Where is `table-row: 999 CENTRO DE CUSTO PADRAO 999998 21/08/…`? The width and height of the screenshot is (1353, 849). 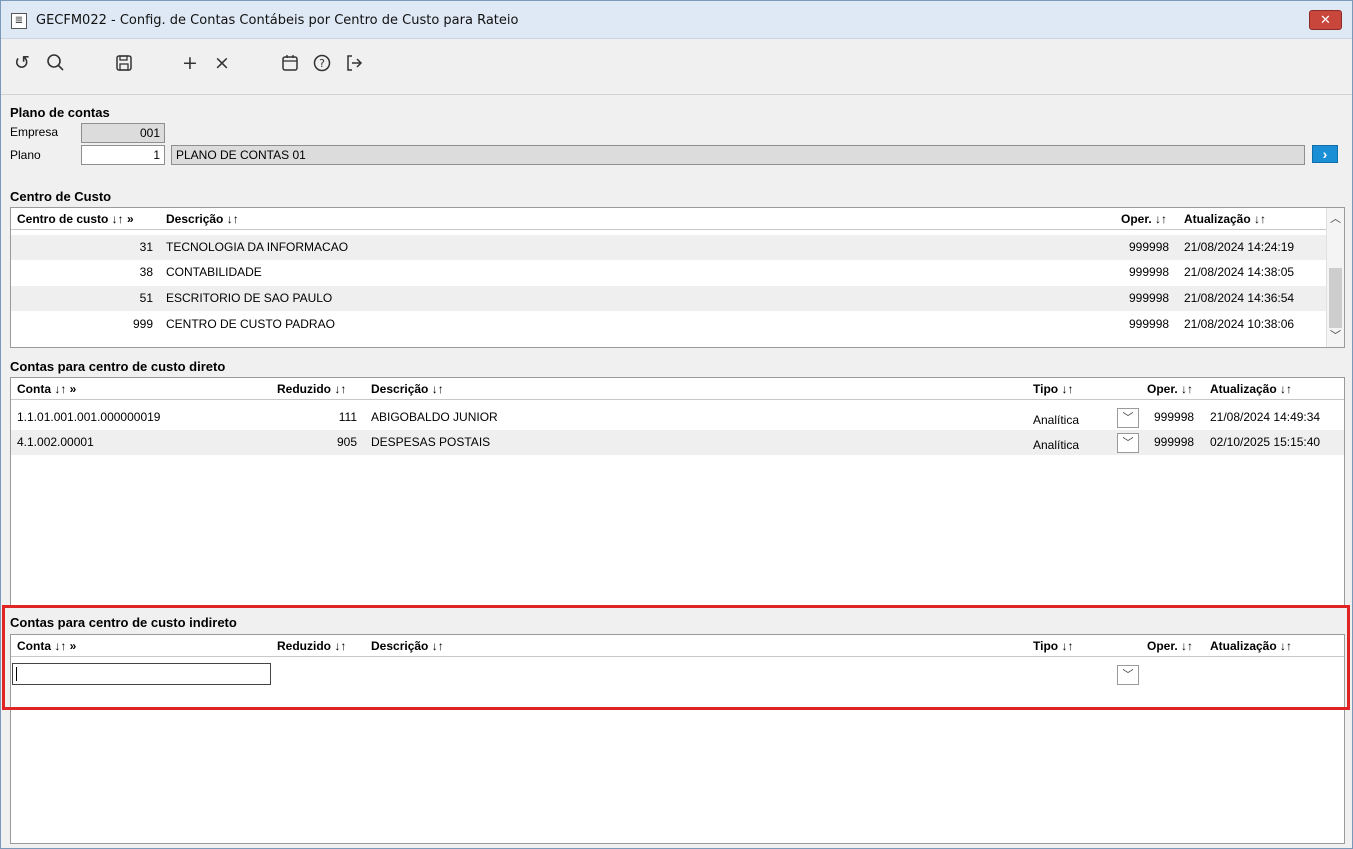
table-row: 999 CENTRO DE CUSTO PADRAO 999998 21/08/… is located at coordinates (677, 324).